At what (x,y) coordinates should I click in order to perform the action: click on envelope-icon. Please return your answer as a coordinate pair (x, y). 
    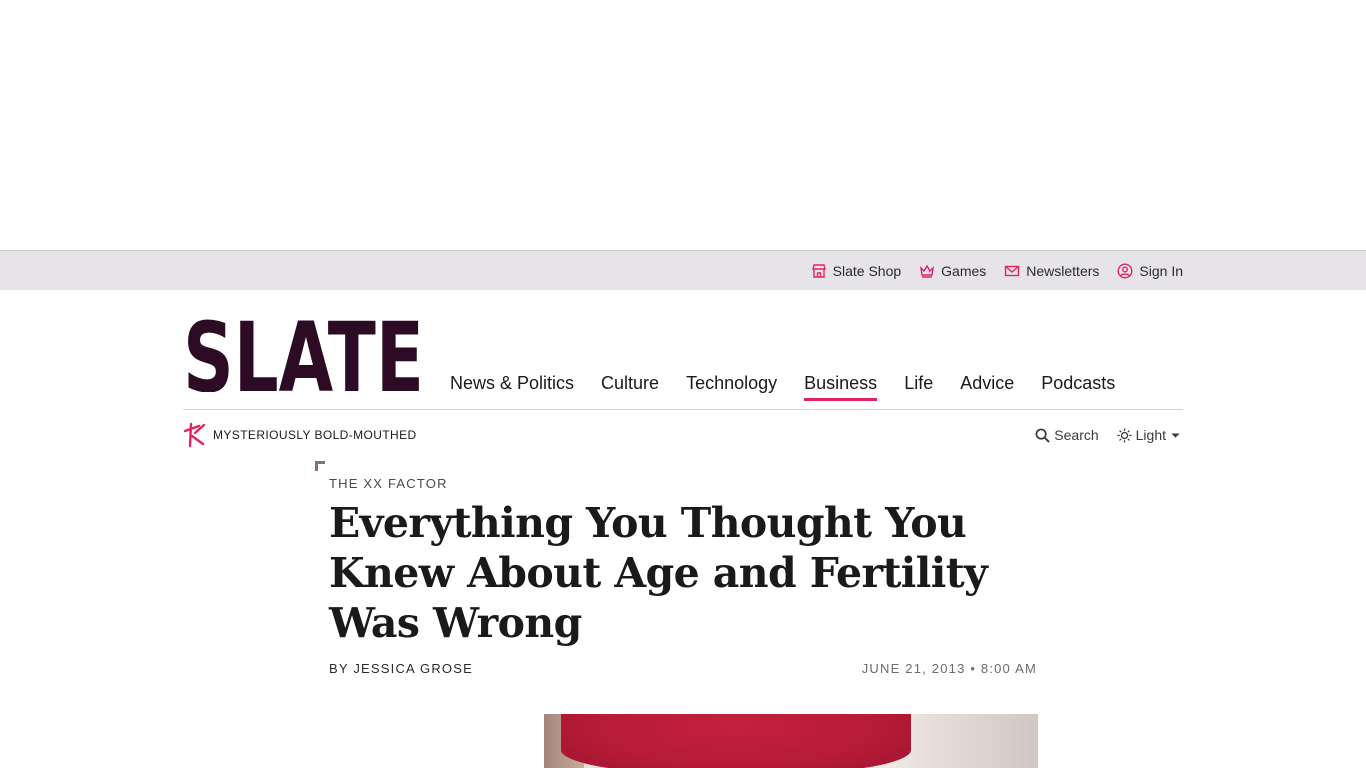
    Looking at the image, I should click on (1012, 270).